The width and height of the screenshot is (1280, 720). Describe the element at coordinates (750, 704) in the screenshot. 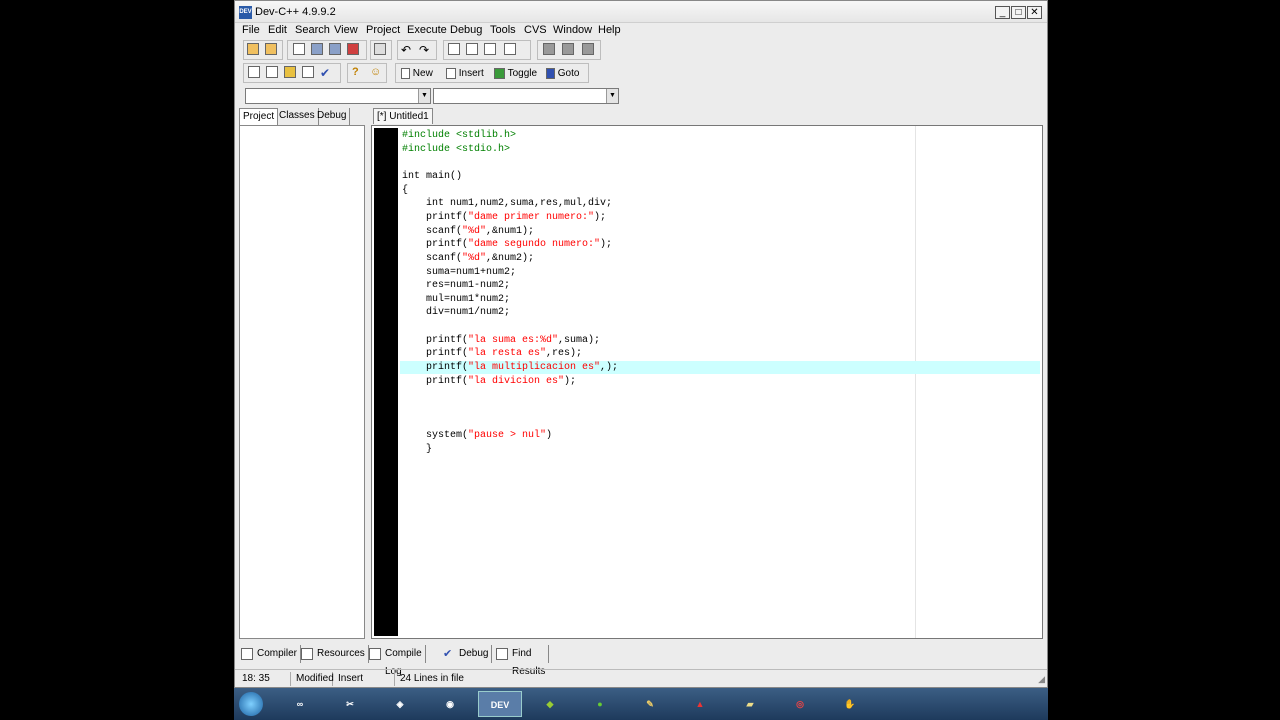

I see `folder-app-icon: ▰` at that location.